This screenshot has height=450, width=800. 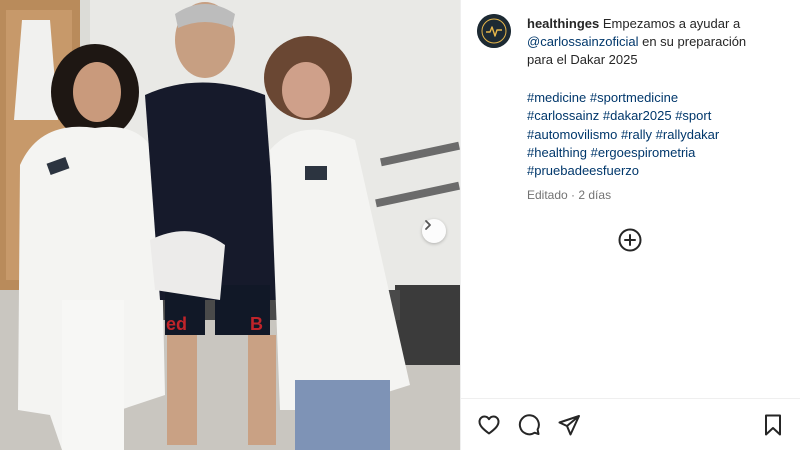 I want to click on hashtag-link: #rallydakar, so click(x=688, y=134).